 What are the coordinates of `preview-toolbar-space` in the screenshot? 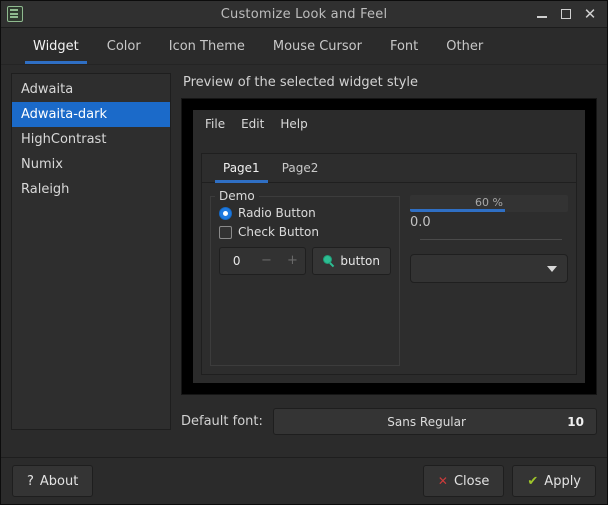 It's located at (389, 142).